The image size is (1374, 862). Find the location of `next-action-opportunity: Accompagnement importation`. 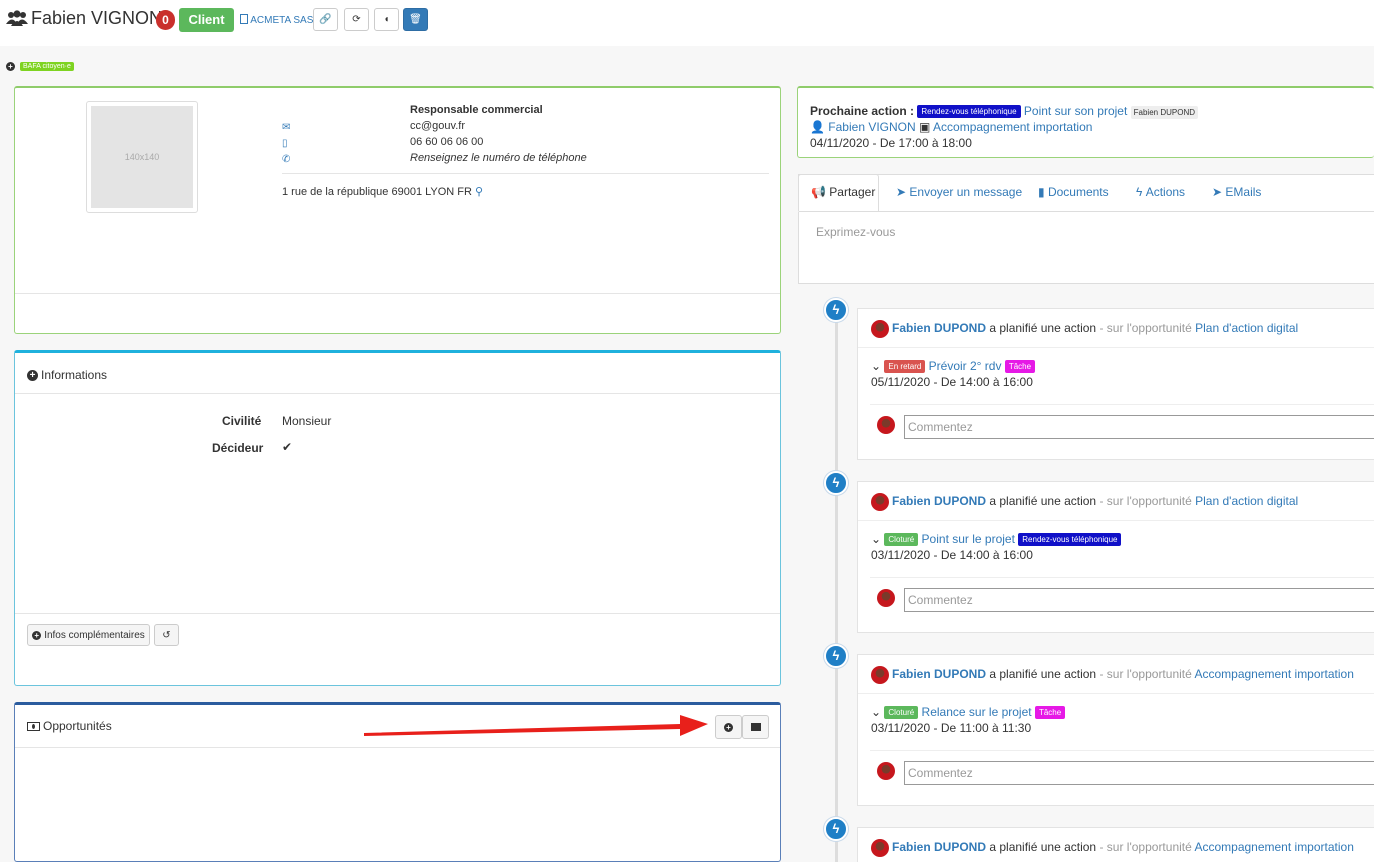

next-action-opportunity: Accompagnement importation is located at coordinates (1012, 127).